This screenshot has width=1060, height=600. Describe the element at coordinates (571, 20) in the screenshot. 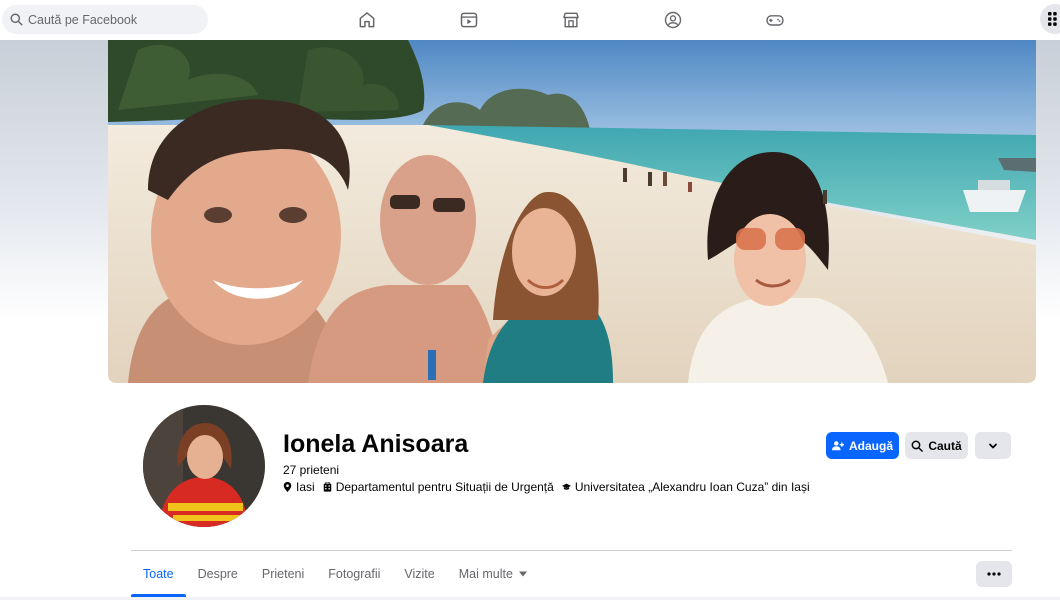

I see `marketplace-icon` at that location.